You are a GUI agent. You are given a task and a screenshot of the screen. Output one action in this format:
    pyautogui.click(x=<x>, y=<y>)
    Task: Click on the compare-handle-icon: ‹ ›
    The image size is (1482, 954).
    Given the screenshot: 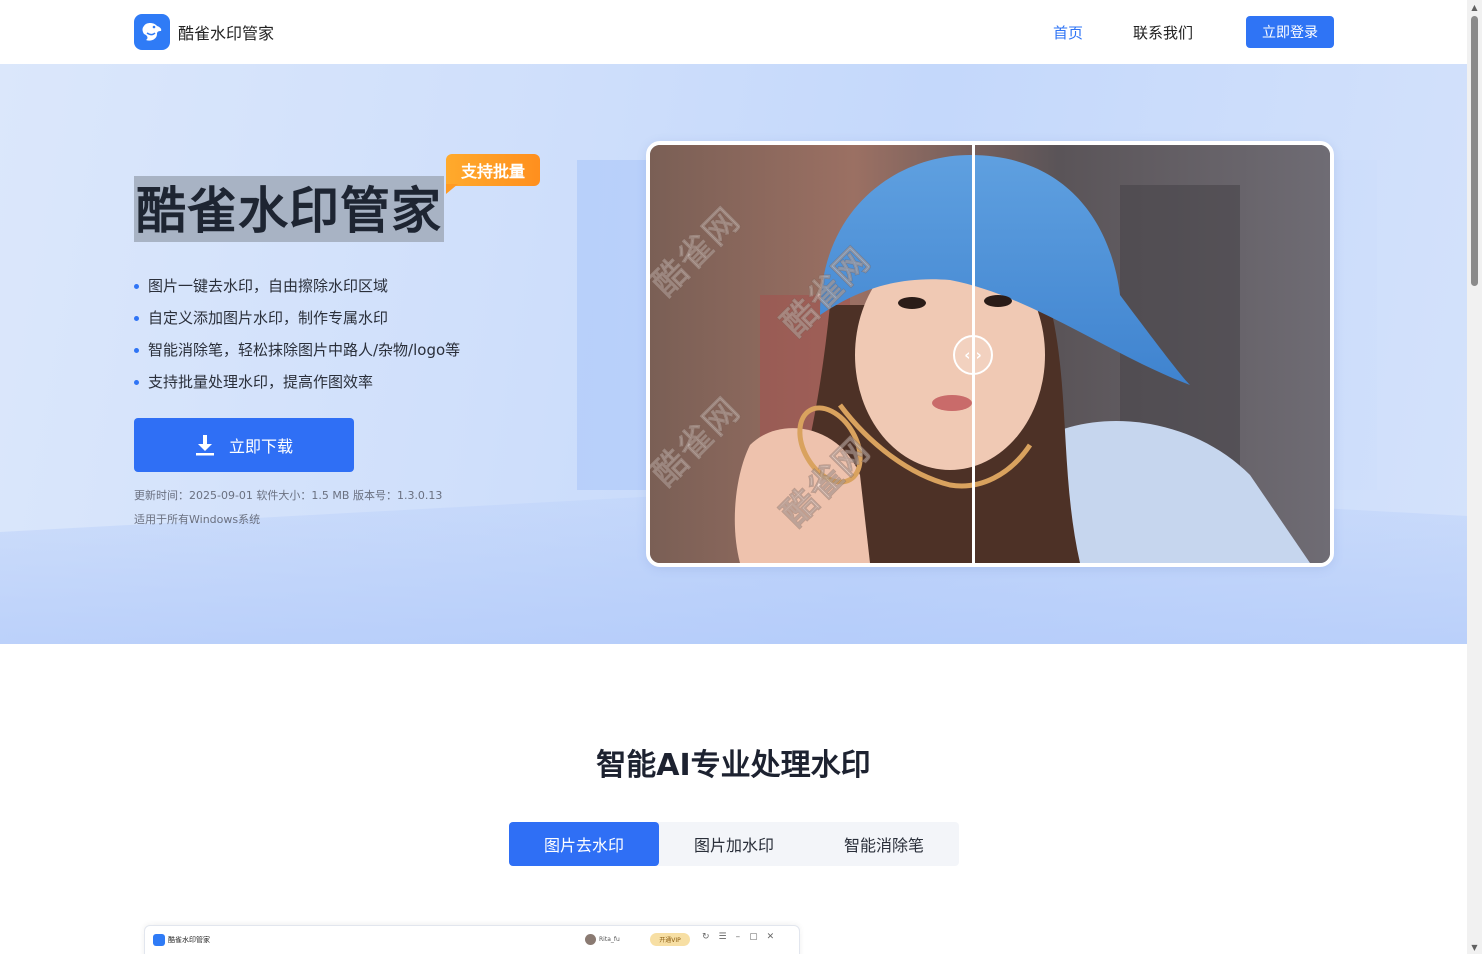 What is the action you would take?
    pyautogui.click(x=973, y=355)
    